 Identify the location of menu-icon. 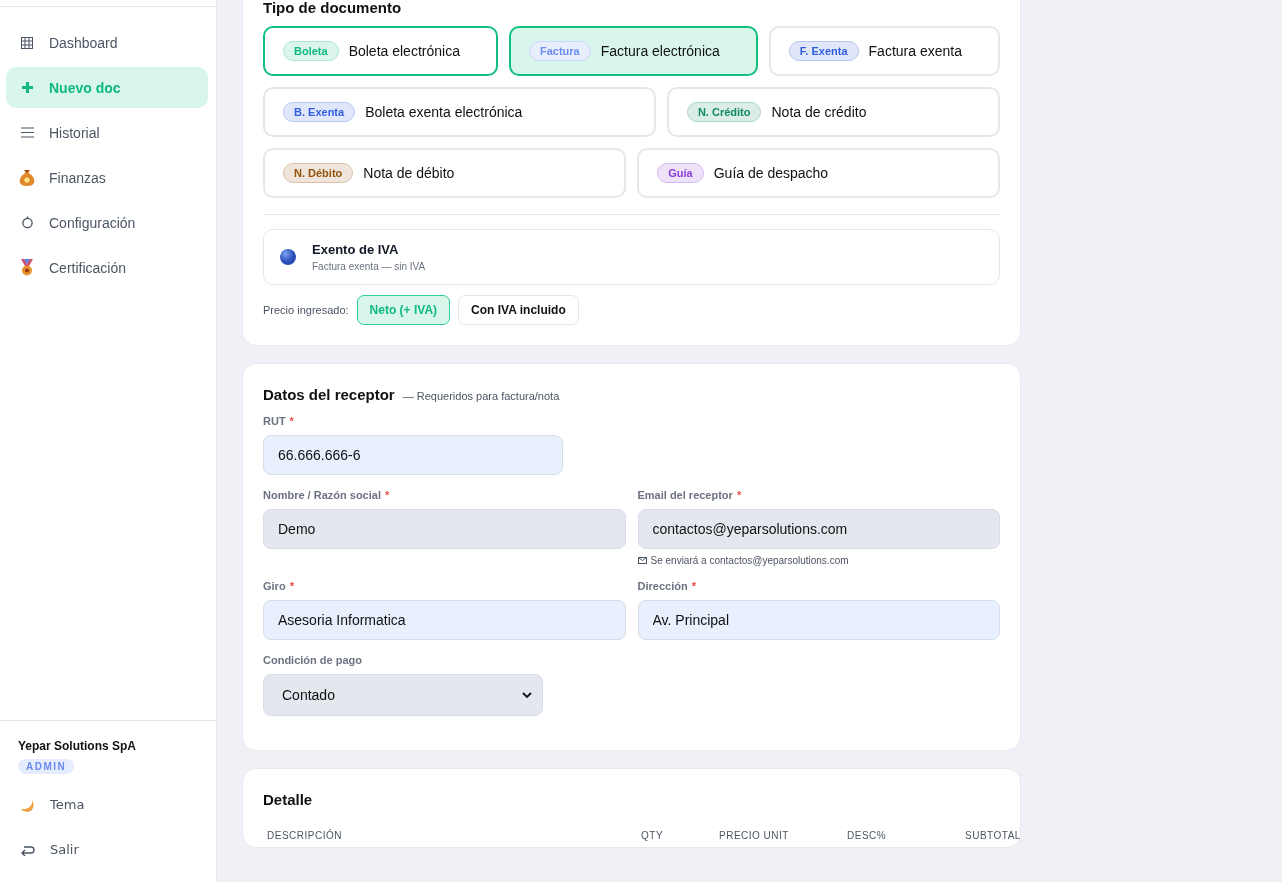
(27, 132).